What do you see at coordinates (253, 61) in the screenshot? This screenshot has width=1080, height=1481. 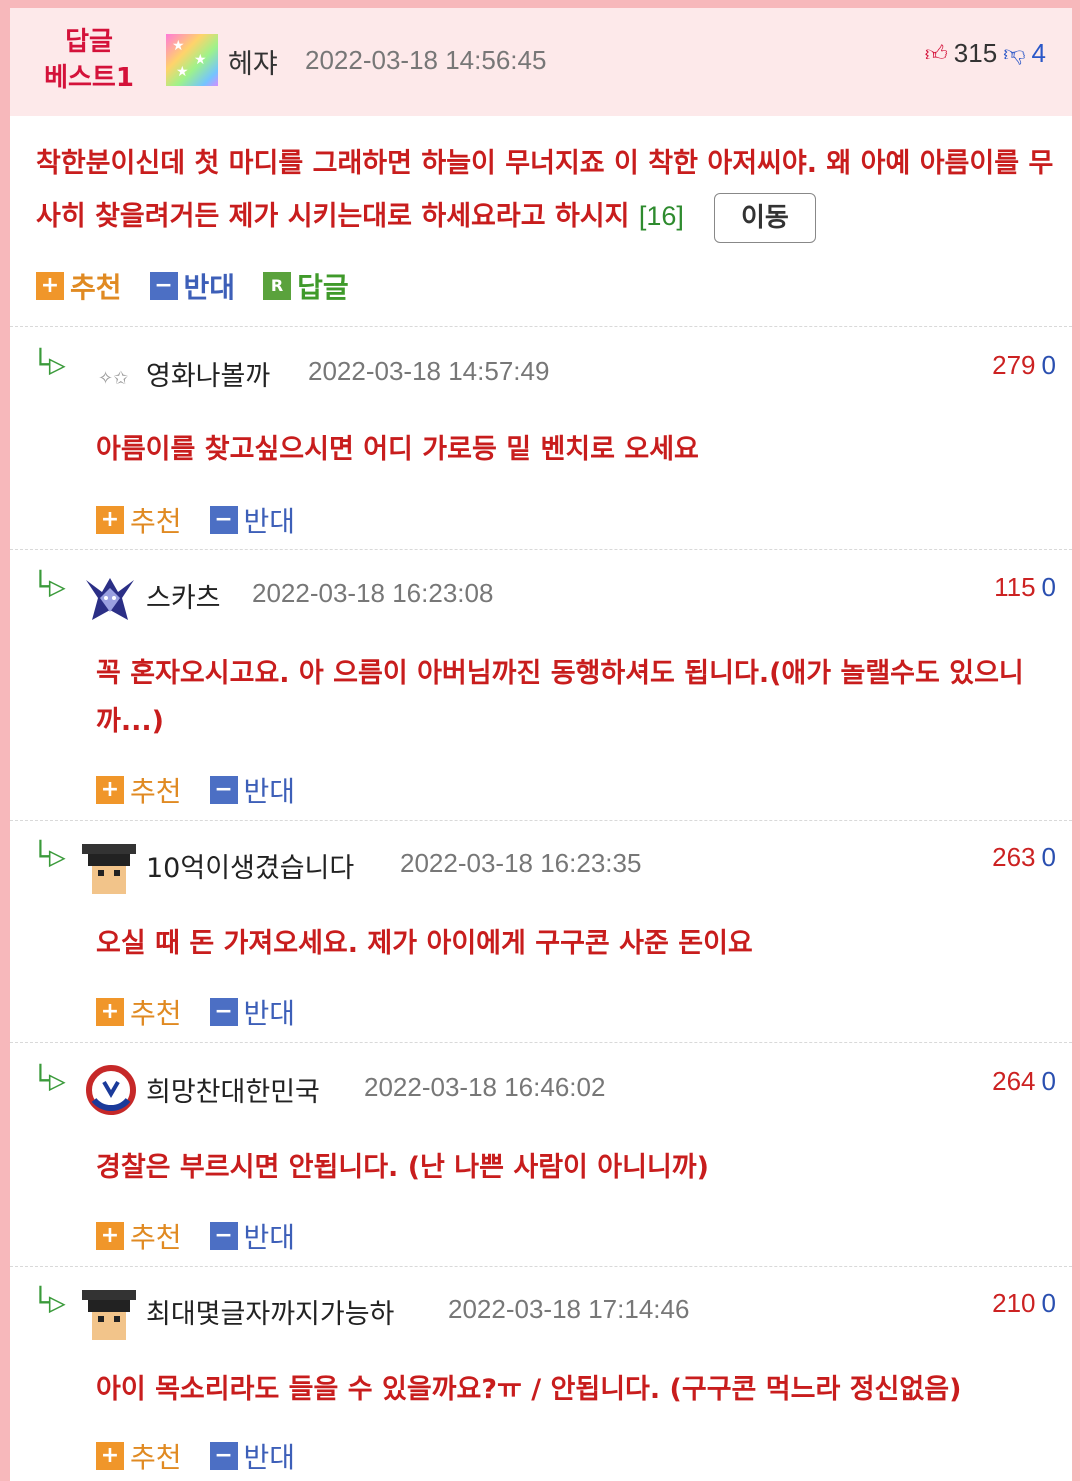 I see `author-name: 헤쟈` at bounding box center [253, 61].